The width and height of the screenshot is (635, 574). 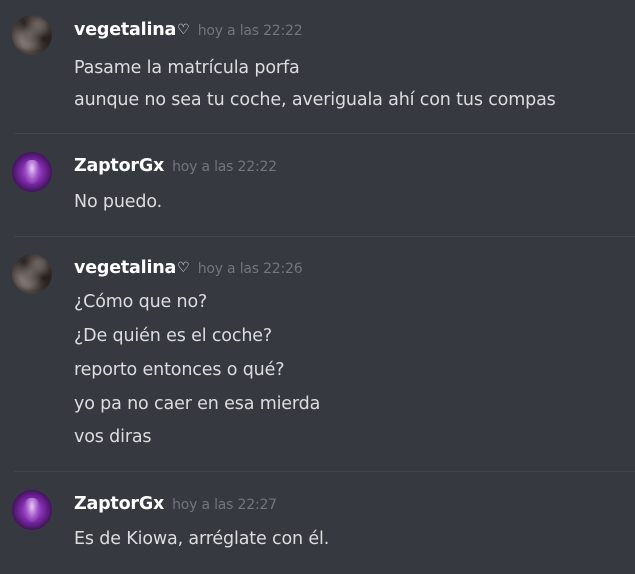 What do you see at coordinates (202, 539) in the screenshot?
I see `message-text: Es de Kiowa, arréglate con él.` at bounding box center [202, 539].